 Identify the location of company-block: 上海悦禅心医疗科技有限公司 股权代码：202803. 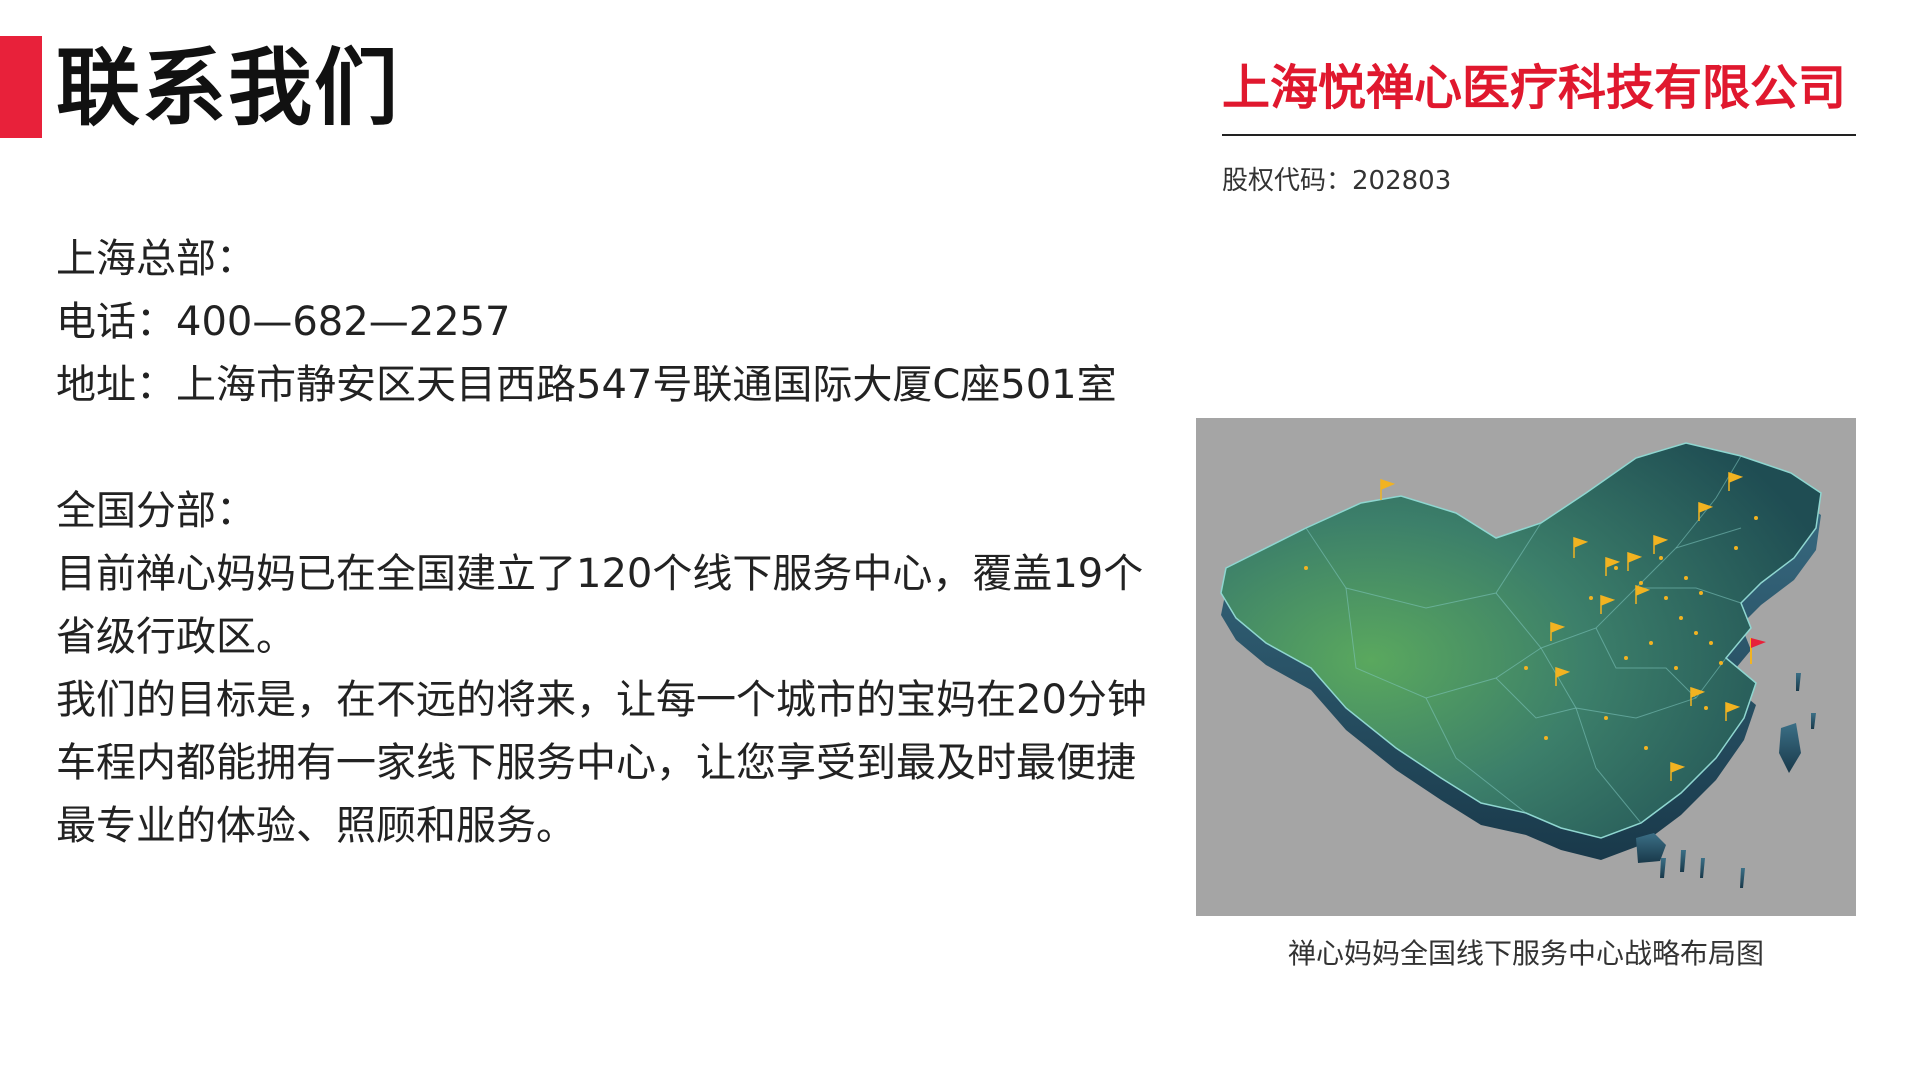
(1539, 127).